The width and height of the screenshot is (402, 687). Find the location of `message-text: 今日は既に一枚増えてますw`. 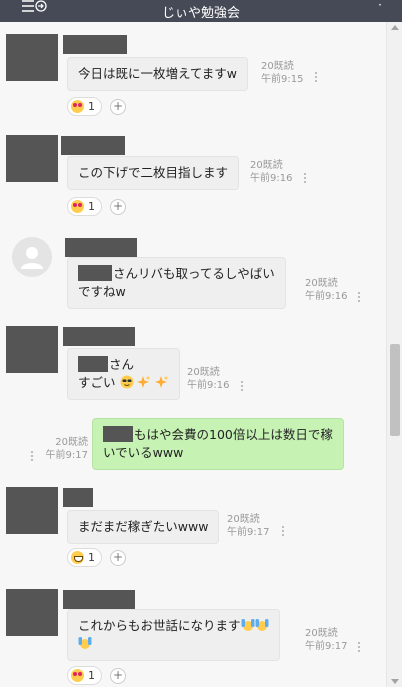

message-text: 今日は既に一枚増えてますw is located at coordinates (157, 73).